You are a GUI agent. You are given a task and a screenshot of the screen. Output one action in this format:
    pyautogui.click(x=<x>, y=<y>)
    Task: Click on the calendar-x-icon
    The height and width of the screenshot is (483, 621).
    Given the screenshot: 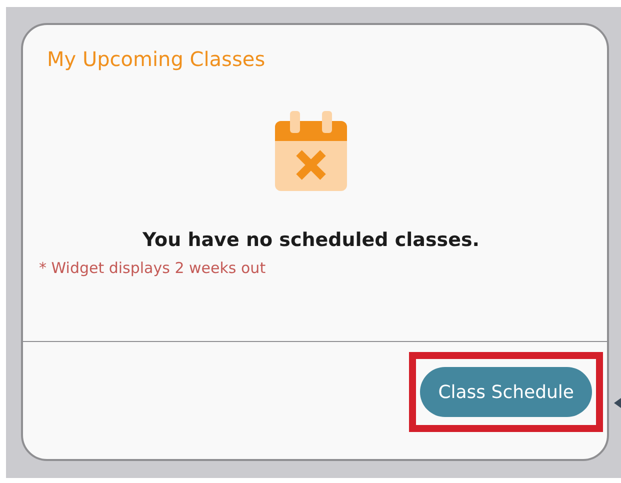 What is the action you would take?
    pyautogui.click(x=311, y=152)
    